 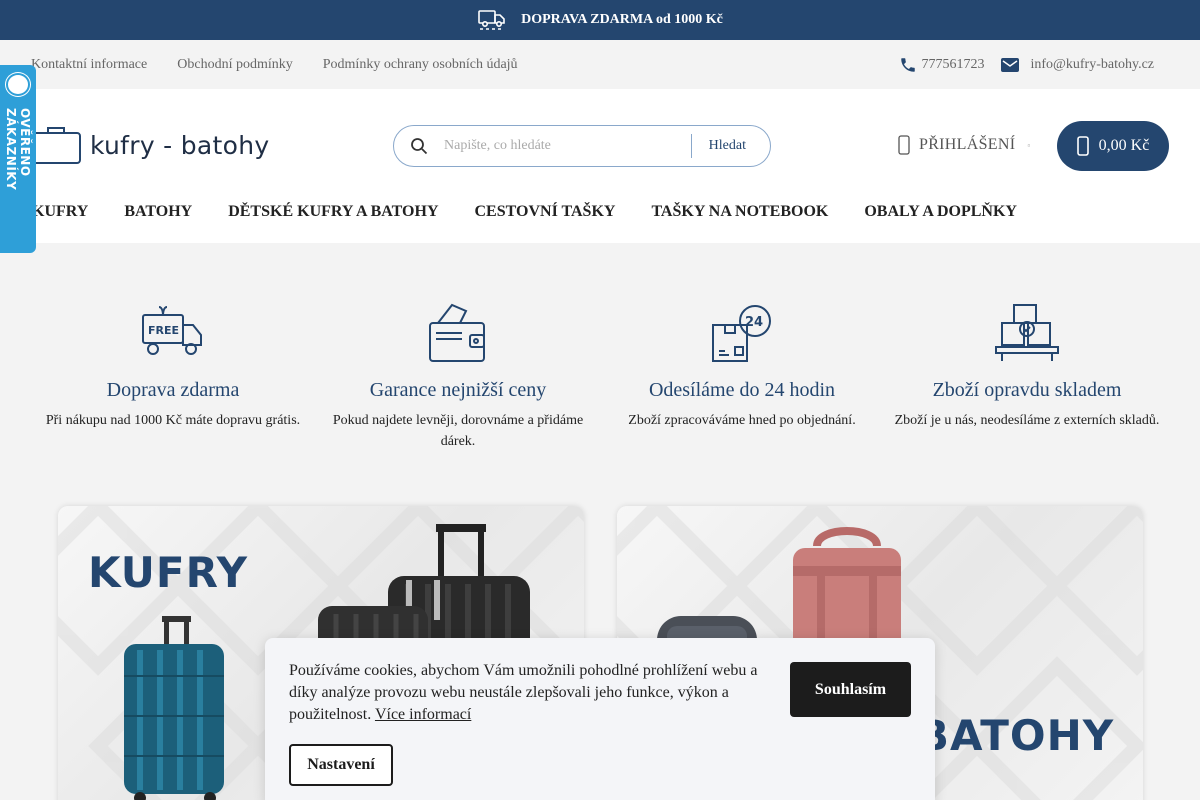 I want to click on login-label: PŘIHLÁŠENÍ, so click(x=967, y=144).